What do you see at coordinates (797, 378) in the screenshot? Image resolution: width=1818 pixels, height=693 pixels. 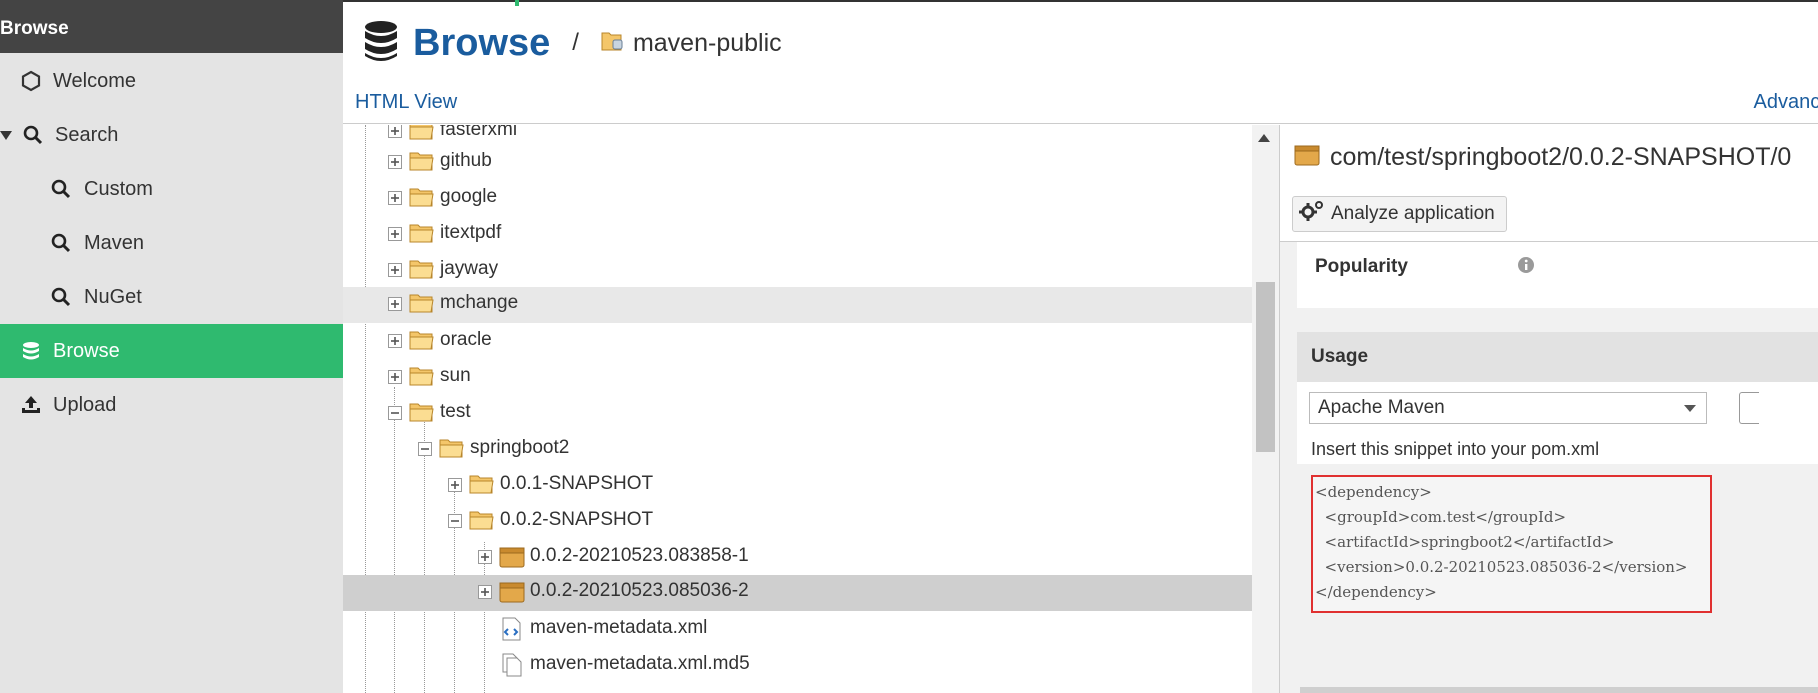 I see `tree-node-sun: sun` at bounding box center [797, 378].